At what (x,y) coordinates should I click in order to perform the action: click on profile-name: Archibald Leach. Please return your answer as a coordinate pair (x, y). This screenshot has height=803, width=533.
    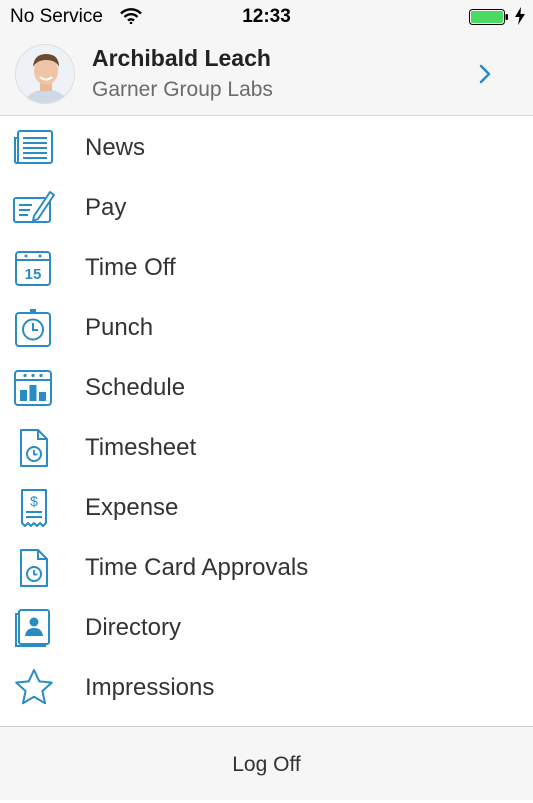
    Looking at the image, I should click on (181, 58).